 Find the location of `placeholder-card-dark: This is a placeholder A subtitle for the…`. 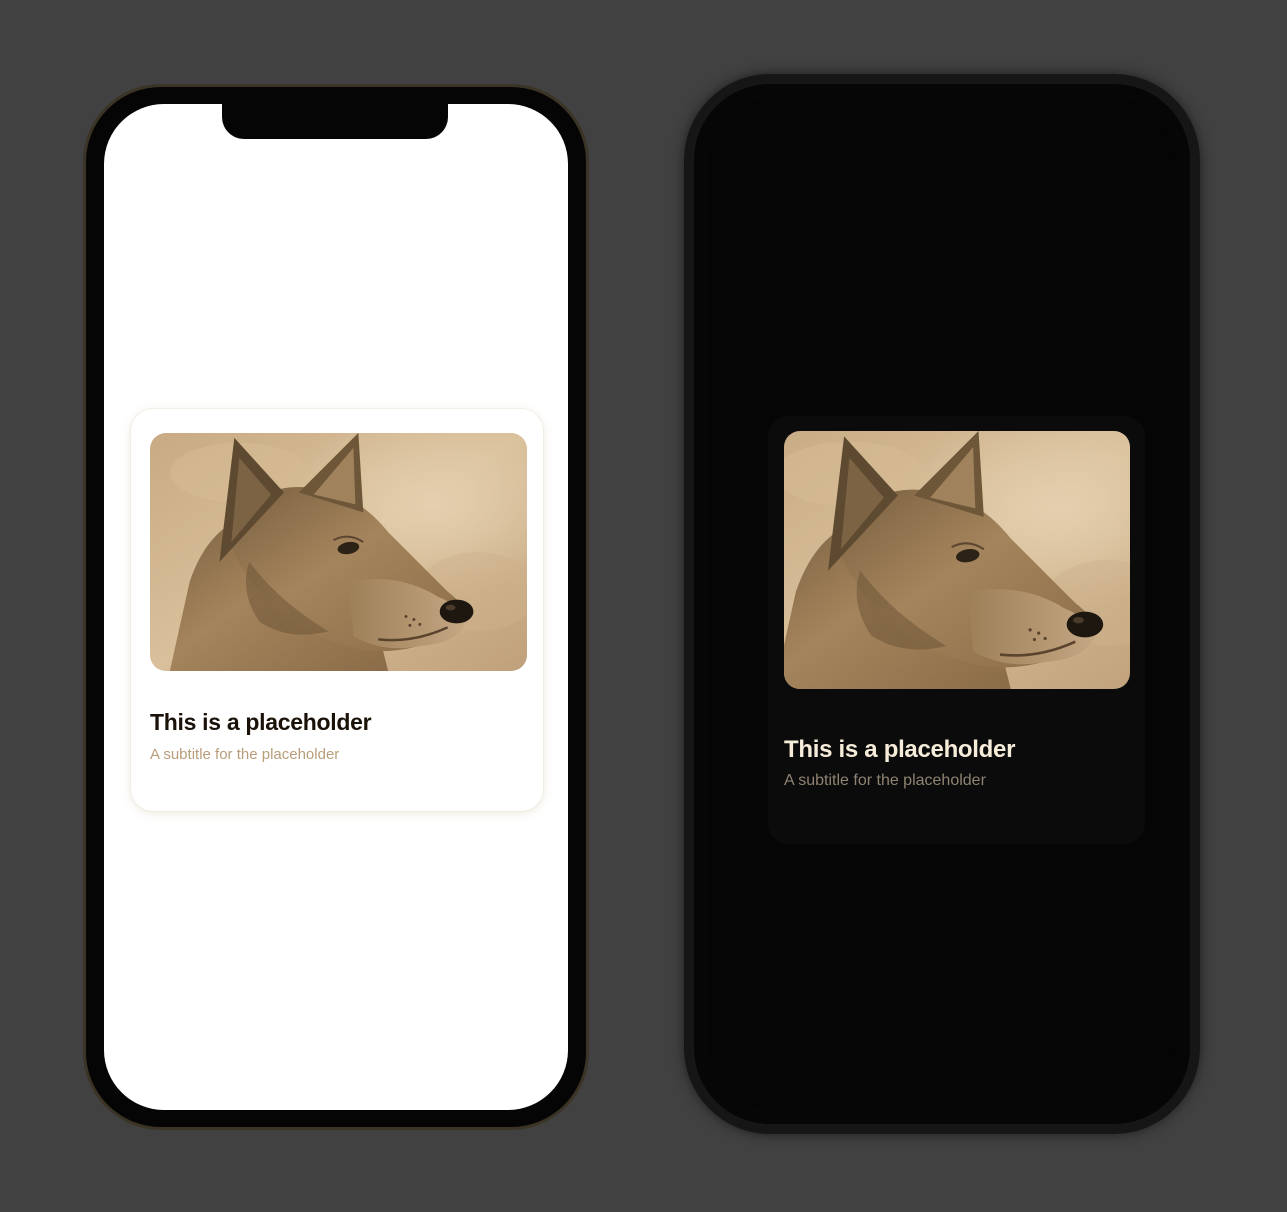

placeholder-card-dark: This is a placeholder A subtitle for the… is located at coordinates (956, 630).